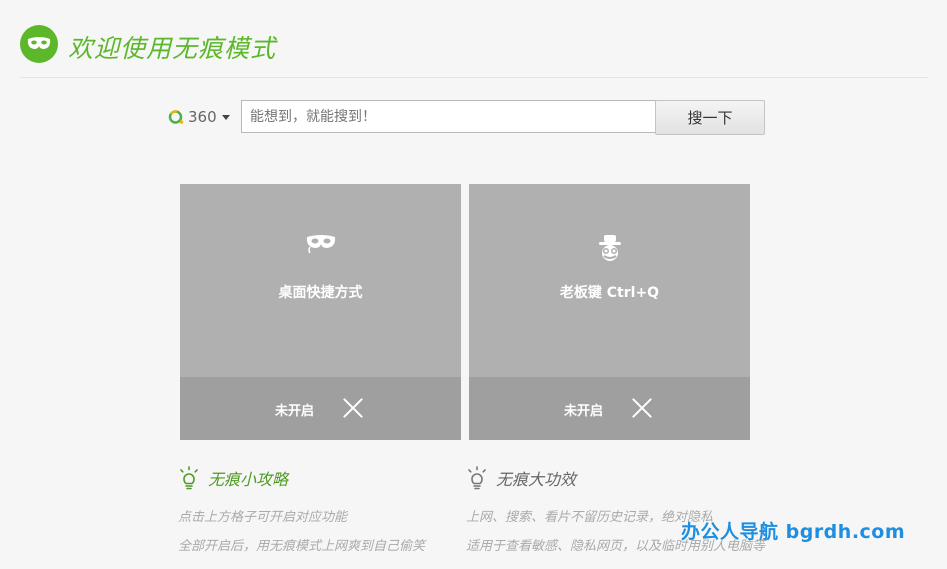  I want to click on search-input, so click(450, 116).